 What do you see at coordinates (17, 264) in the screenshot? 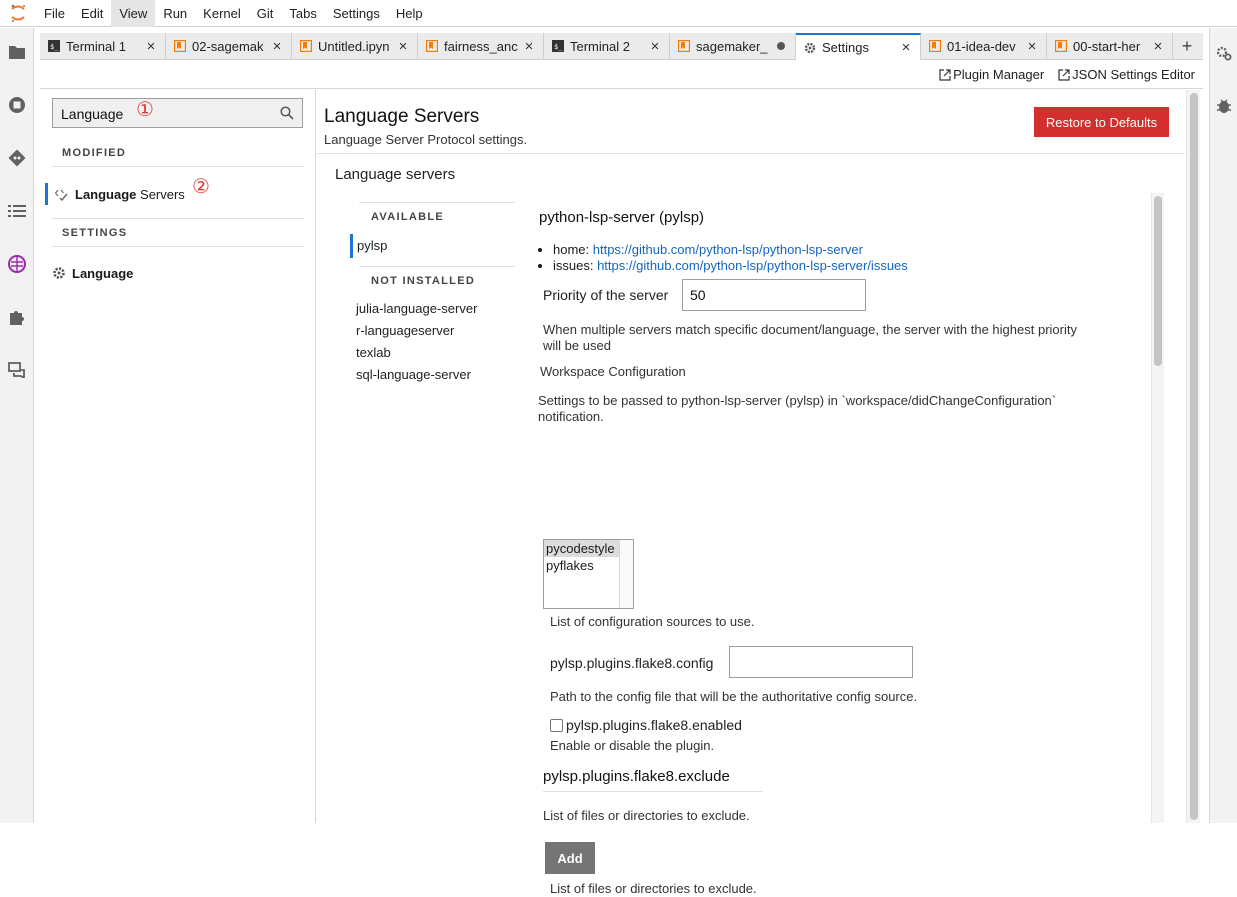
I see `brain-icon` at bounding box center [17, 264].